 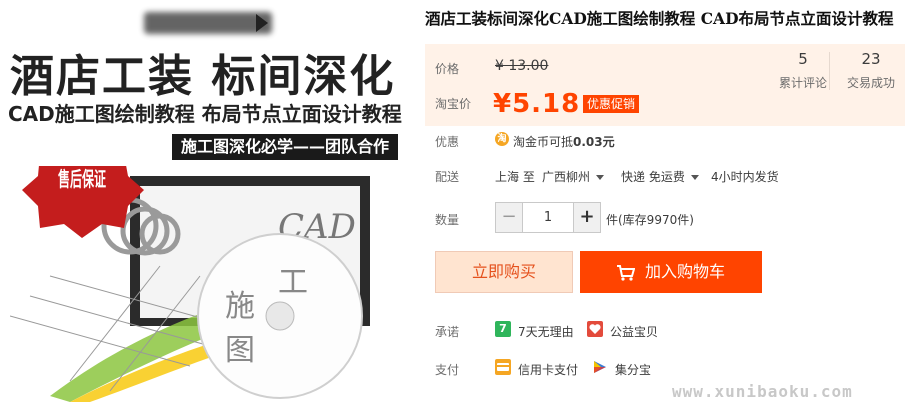 I want to click on blurred-shop-name, so click(x=208, y=23).